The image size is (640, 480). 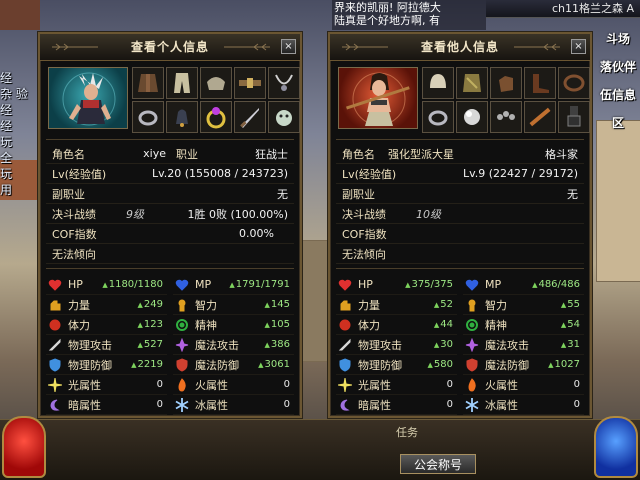 I want to click on stat-row: MP 486/486, so click(x=523, y=285).